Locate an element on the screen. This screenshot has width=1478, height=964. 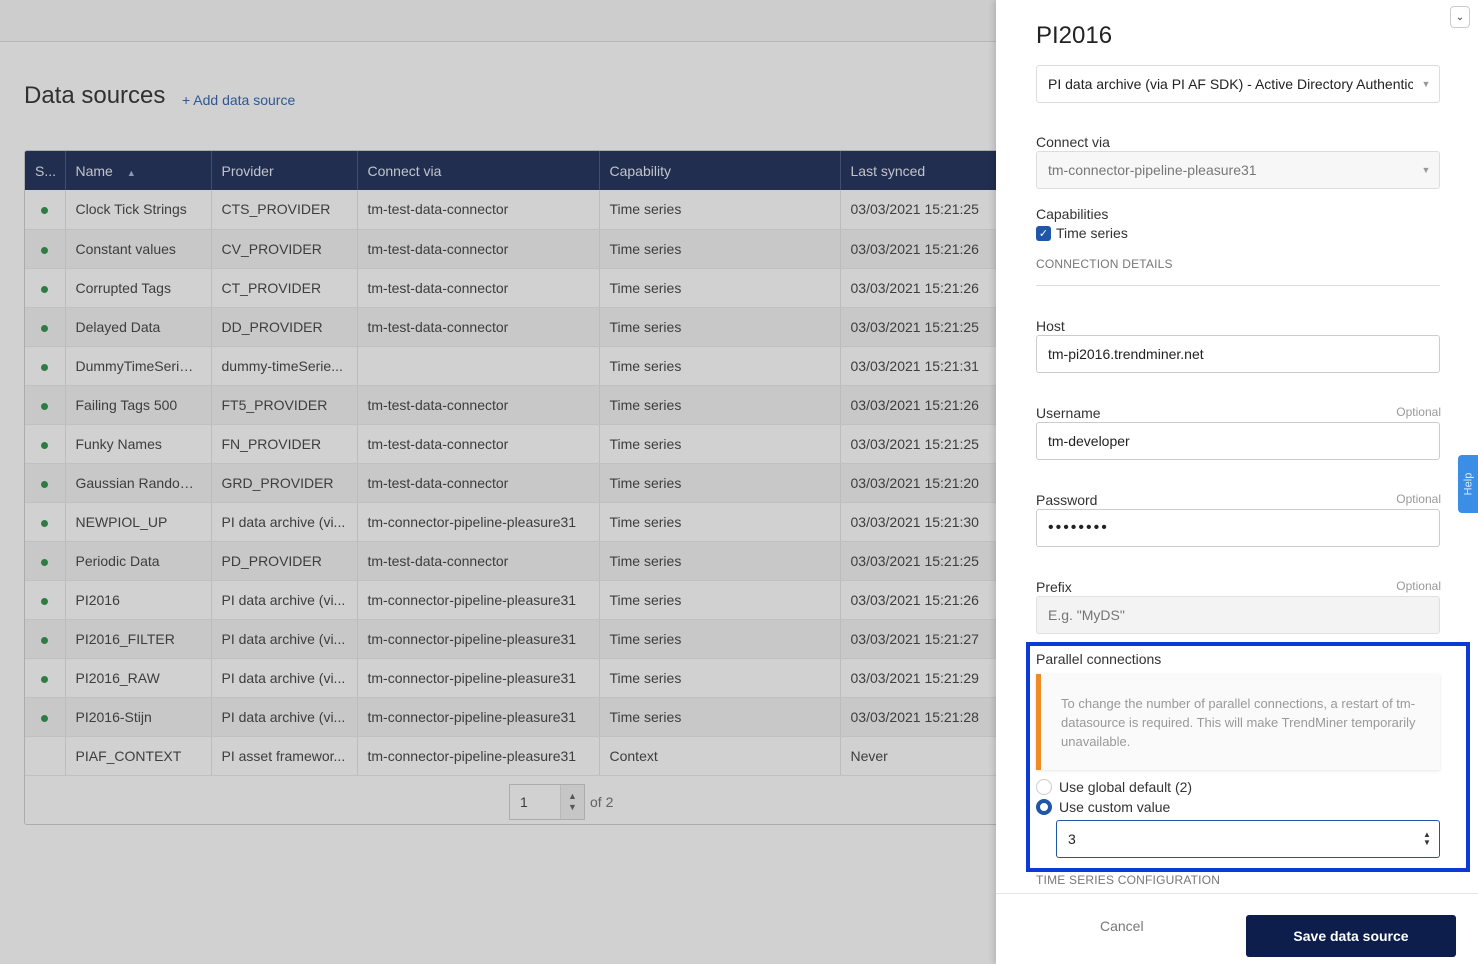
connect-via-value: tm-connector-pipeline-pleasure31 is located at coordinates (1152, 170).